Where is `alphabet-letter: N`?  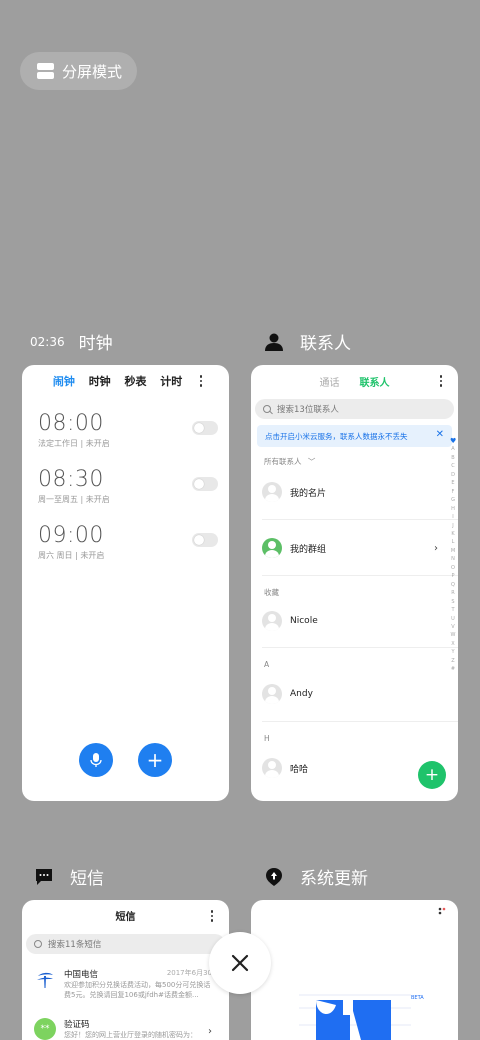
alphabet-letter: N is located at coordinates (453, 559).